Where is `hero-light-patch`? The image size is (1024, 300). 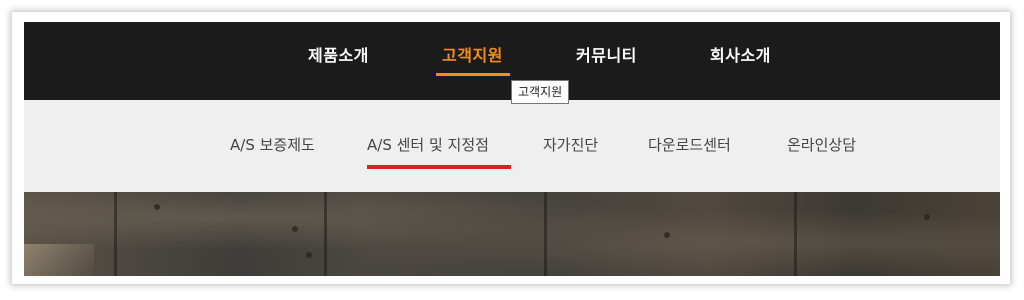
hero-light-patch is located at coordinates (59, 260).